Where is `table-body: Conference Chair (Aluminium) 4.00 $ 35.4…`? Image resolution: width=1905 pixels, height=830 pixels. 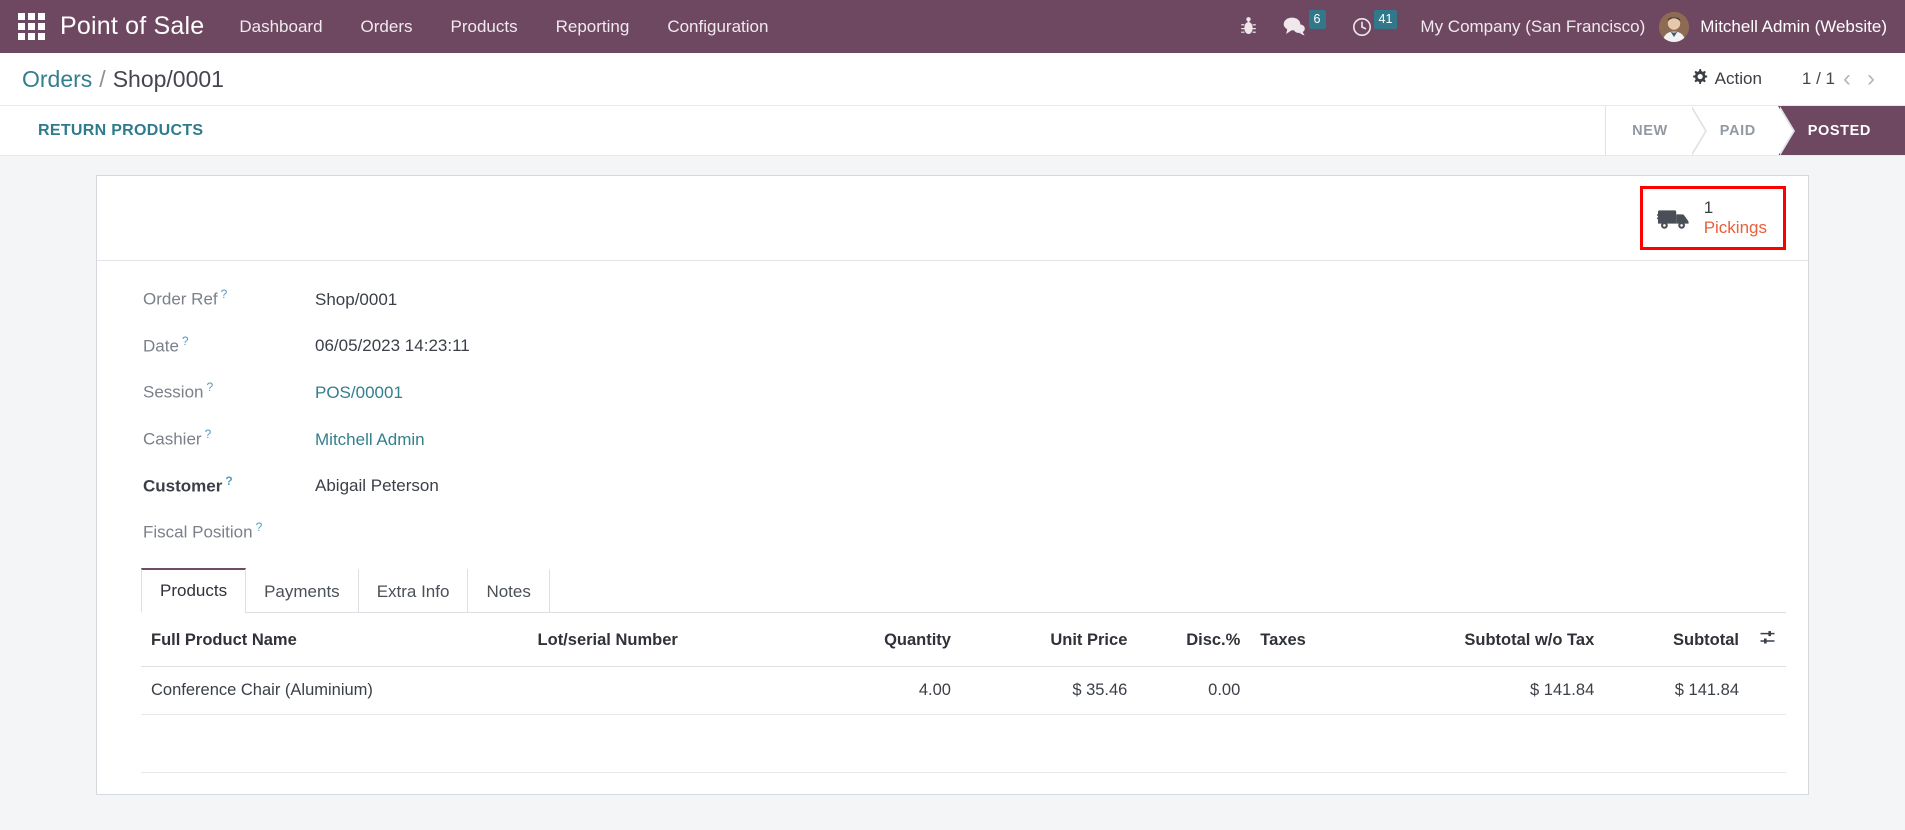 table-body: Conference Chair (Aluminium) 4.00 $ 35.4… is located at coordinates (963, 720).